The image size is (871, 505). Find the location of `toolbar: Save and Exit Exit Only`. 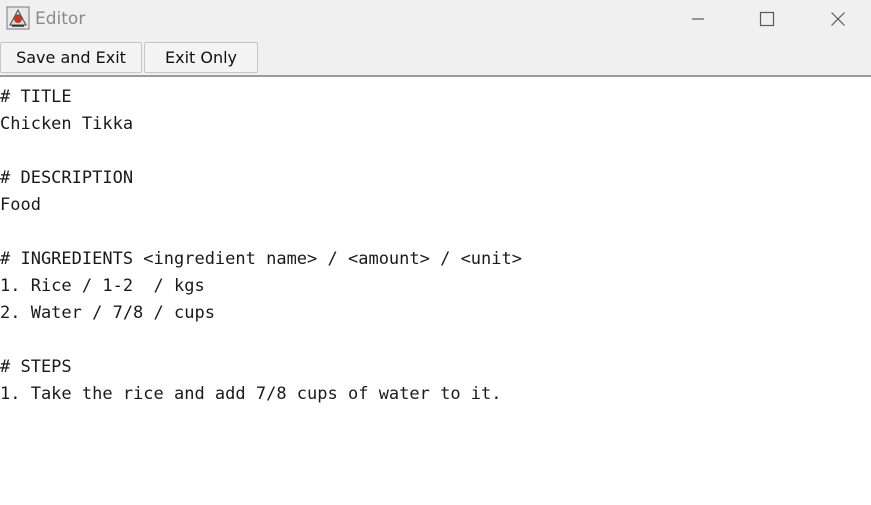

toolbar: Save and Exit Exit Only is located at coordinates (435, 57).